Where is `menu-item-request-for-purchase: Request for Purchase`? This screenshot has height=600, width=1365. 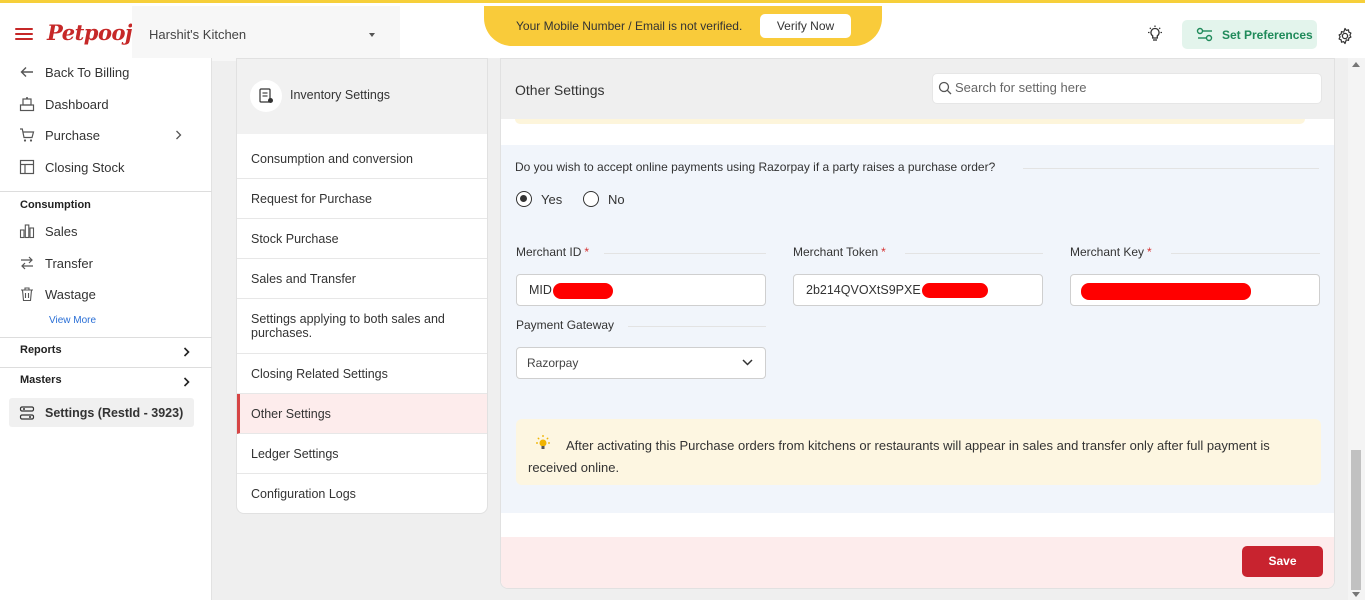
menu-item-request-for-purchase: Request for Purchase is located at coordinates (362, 199).